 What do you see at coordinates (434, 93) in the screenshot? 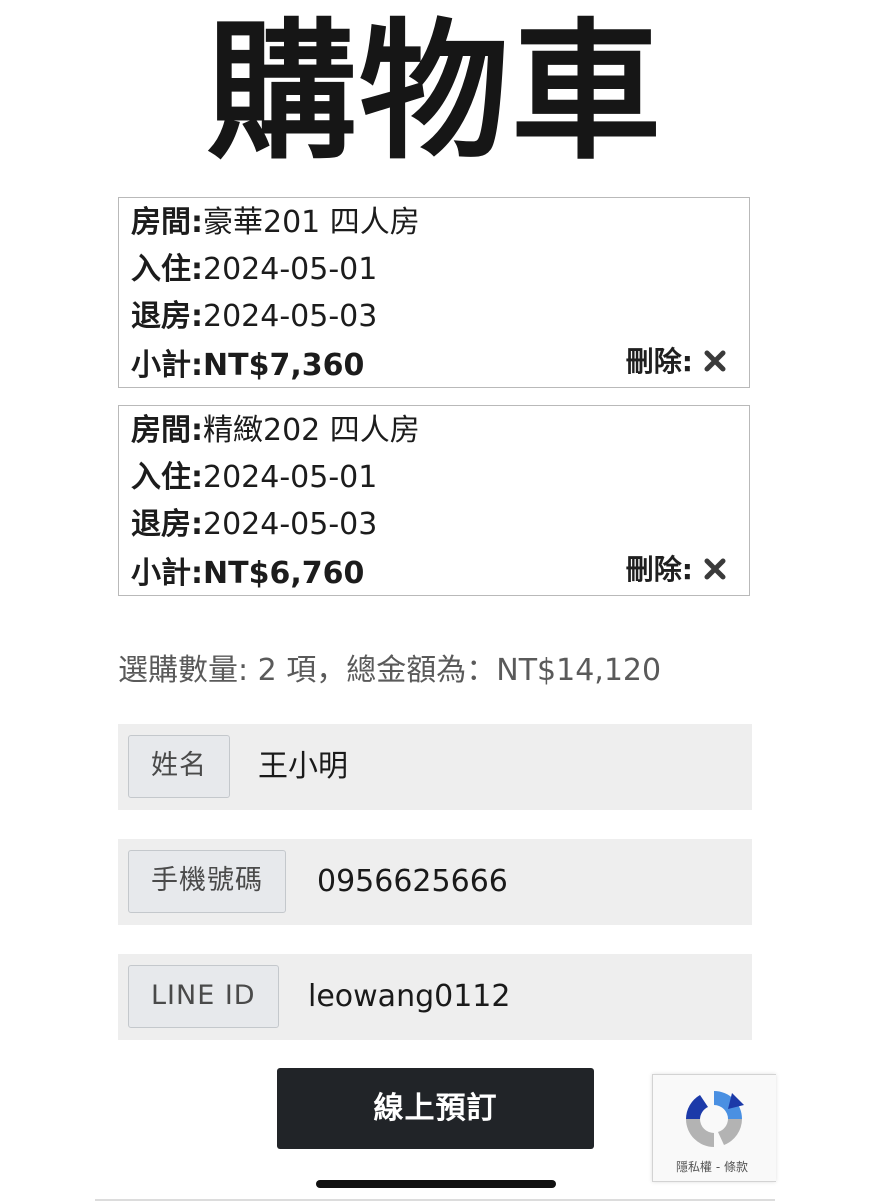
I see `page-title: 購物車` at bounding box center [434, 93].